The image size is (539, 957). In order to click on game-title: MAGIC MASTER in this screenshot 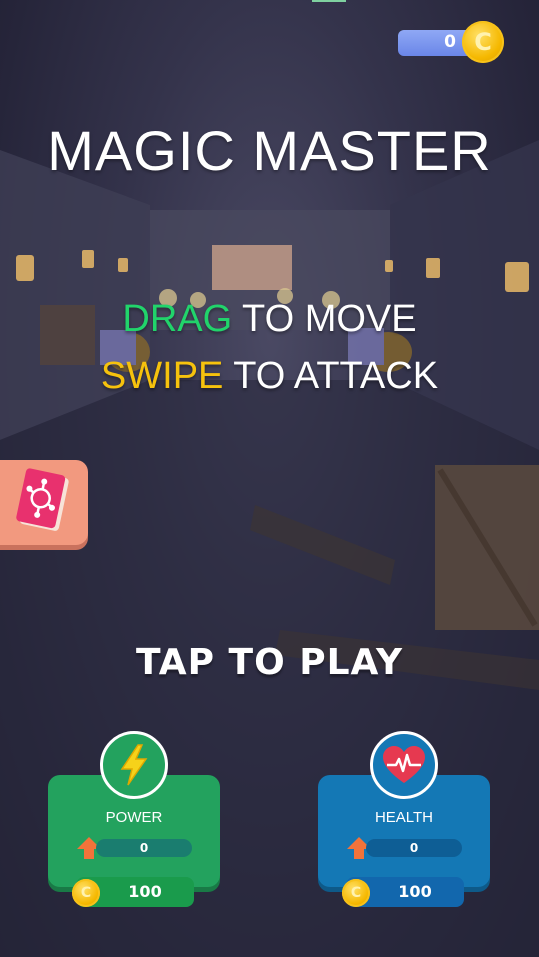, I will do `click(269, 150)`.